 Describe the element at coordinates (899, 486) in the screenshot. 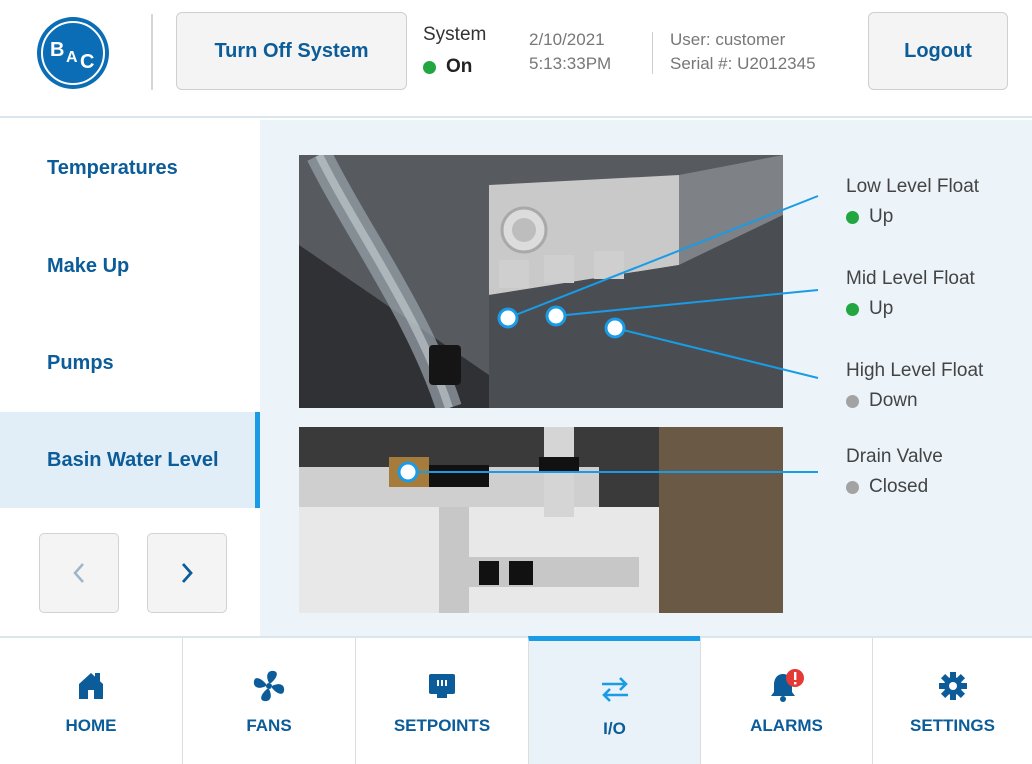

I see `io-point-state-text: Closed` at that location.